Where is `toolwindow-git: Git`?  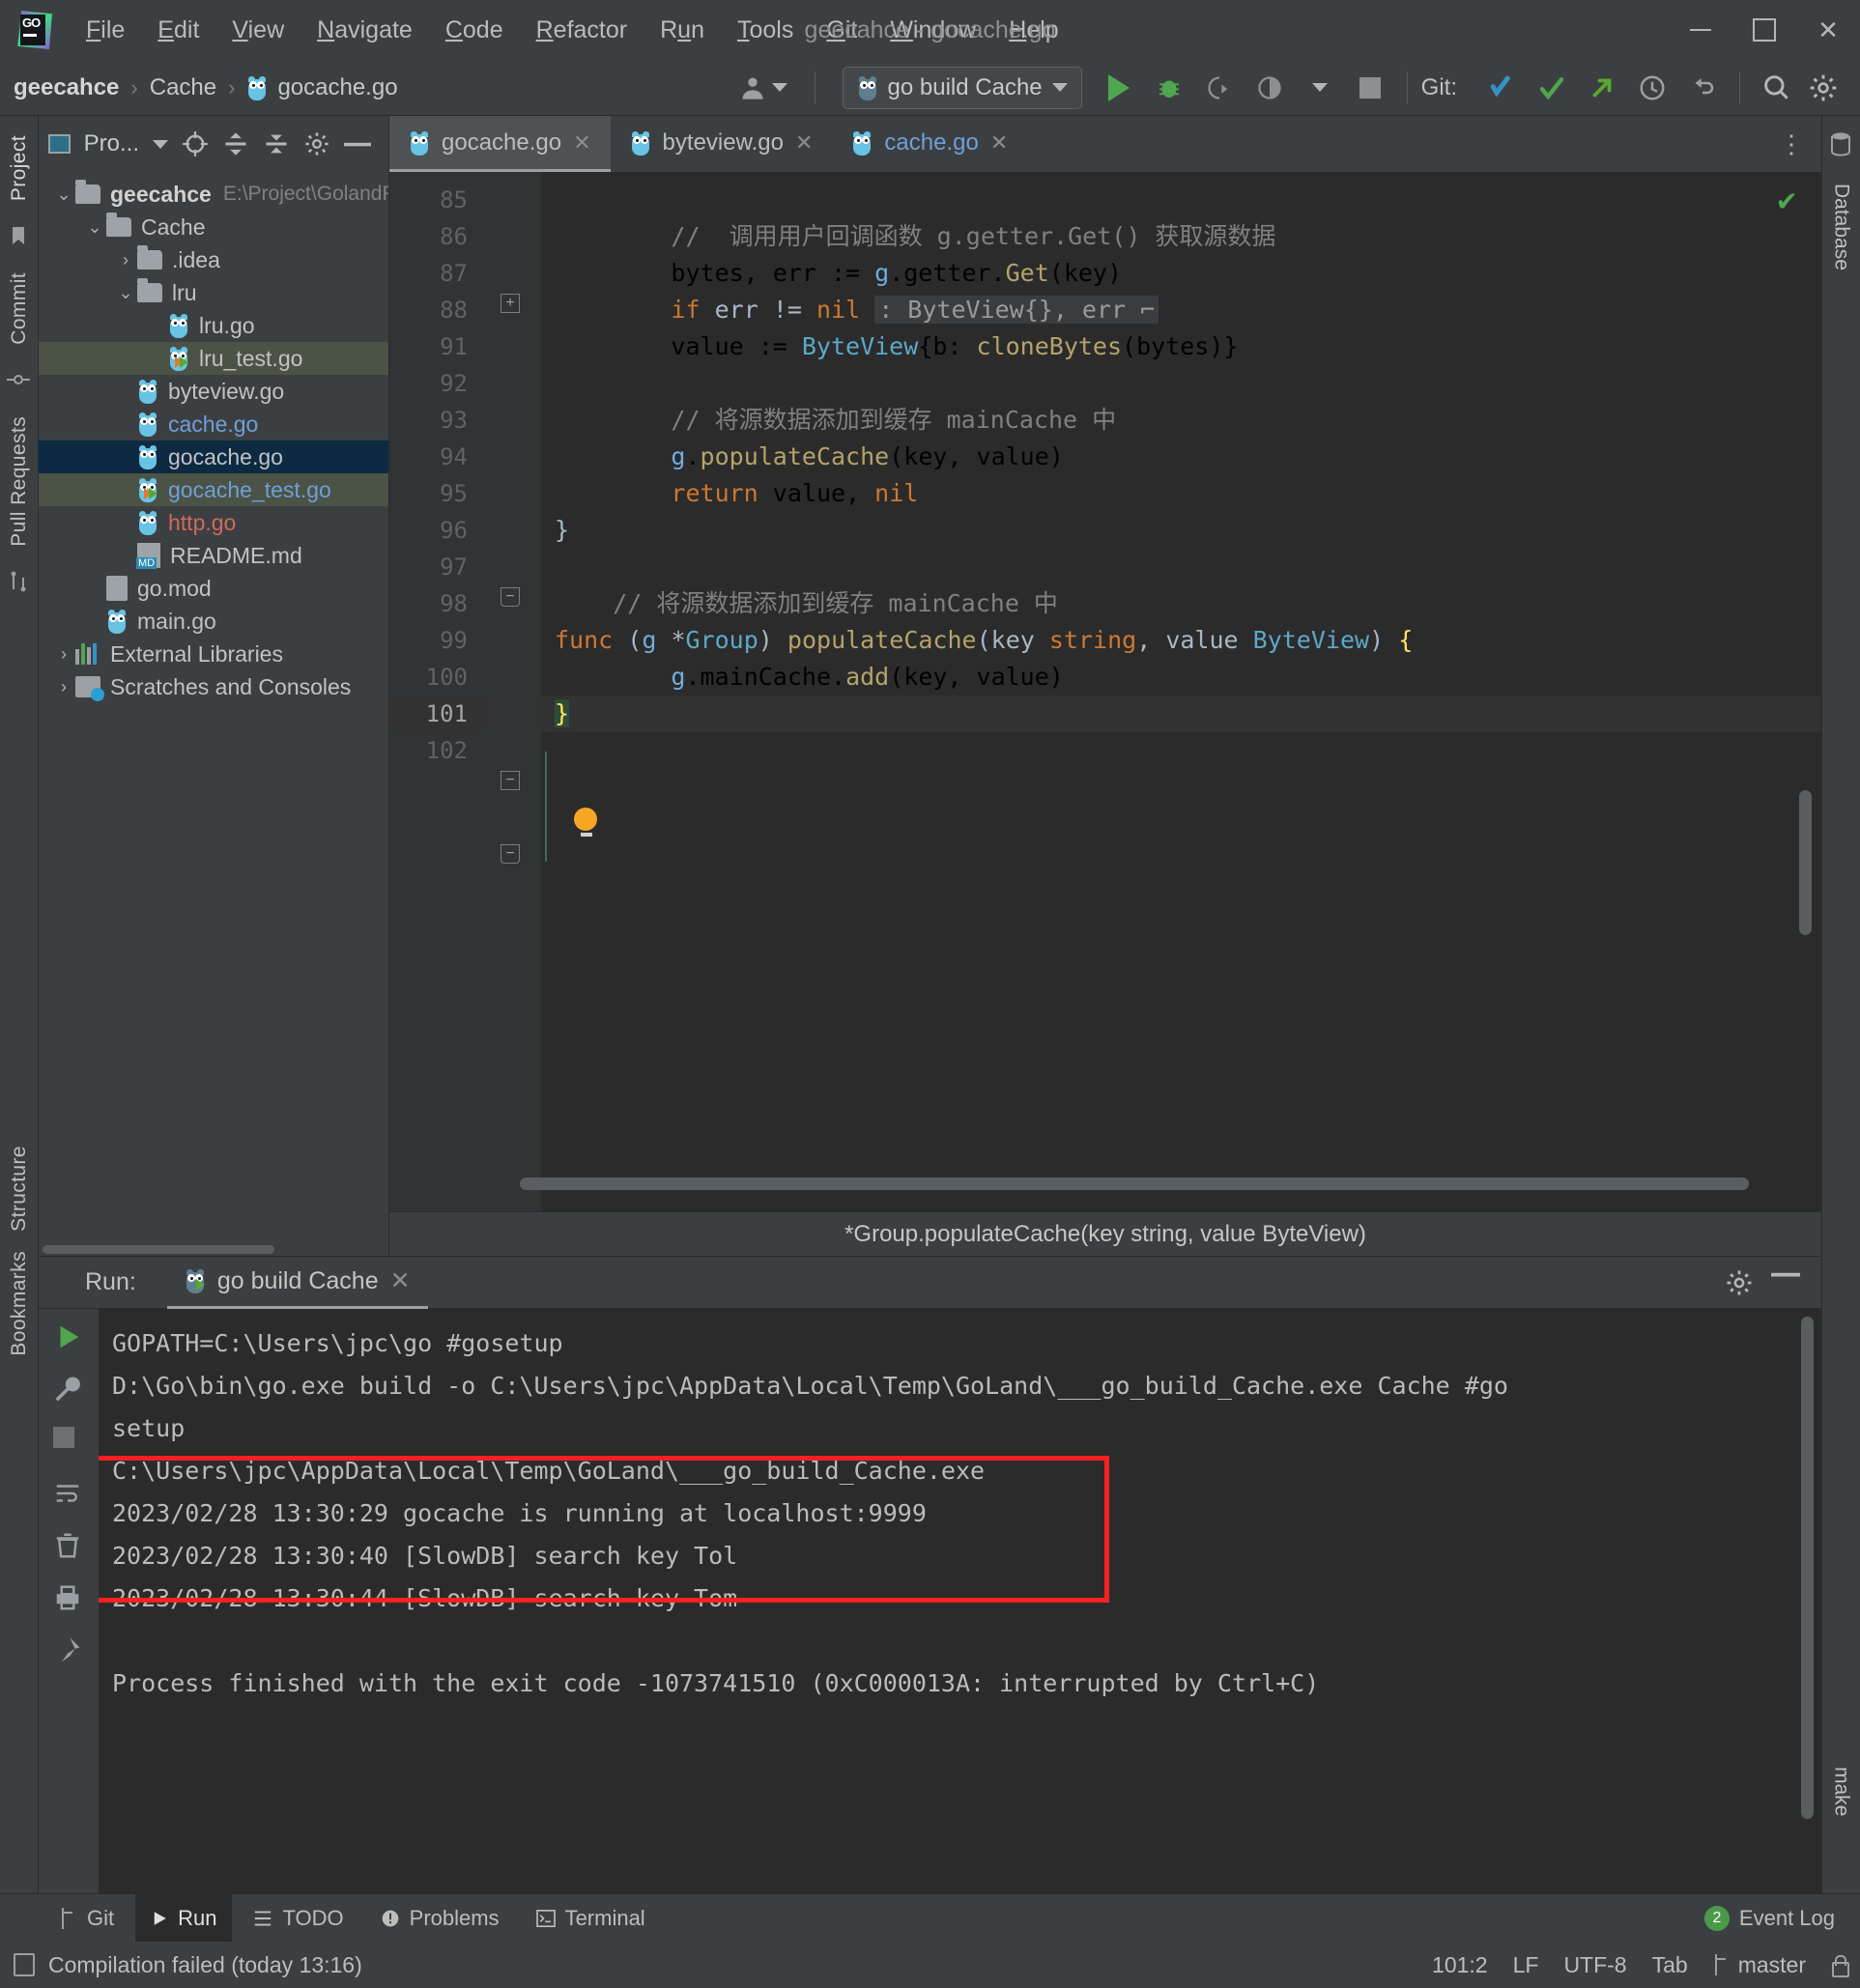
toolwindow-git: Git is located at coordinates (86, 1918).